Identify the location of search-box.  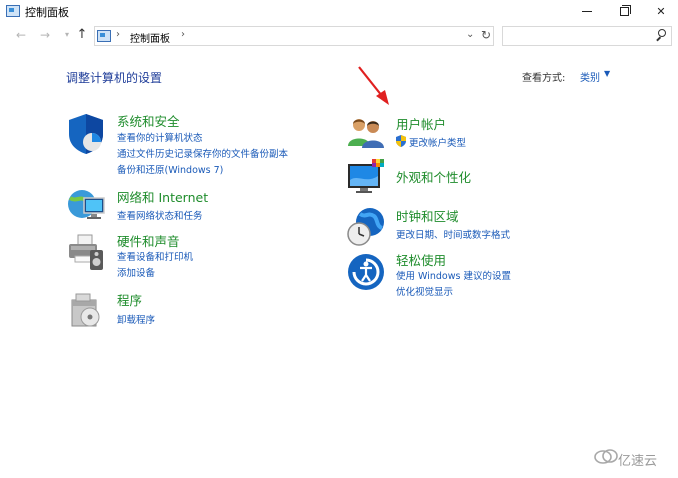
(587, 37).